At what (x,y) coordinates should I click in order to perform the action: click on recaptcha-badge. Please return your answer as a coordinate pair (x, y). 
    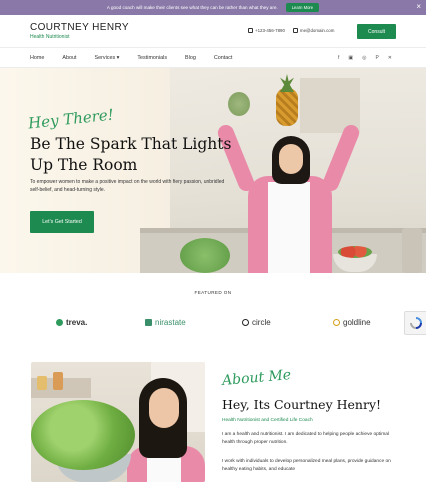
    Looking at the image, I should click on (415, 323).